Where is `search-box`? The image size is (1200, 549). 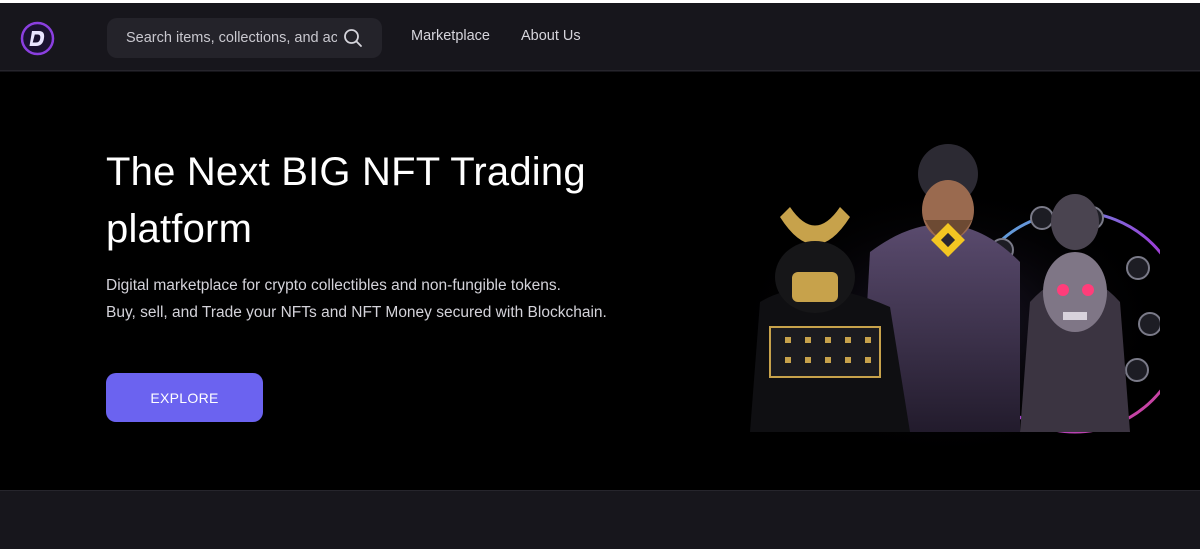 search-box is located at coordinates (244, 38).